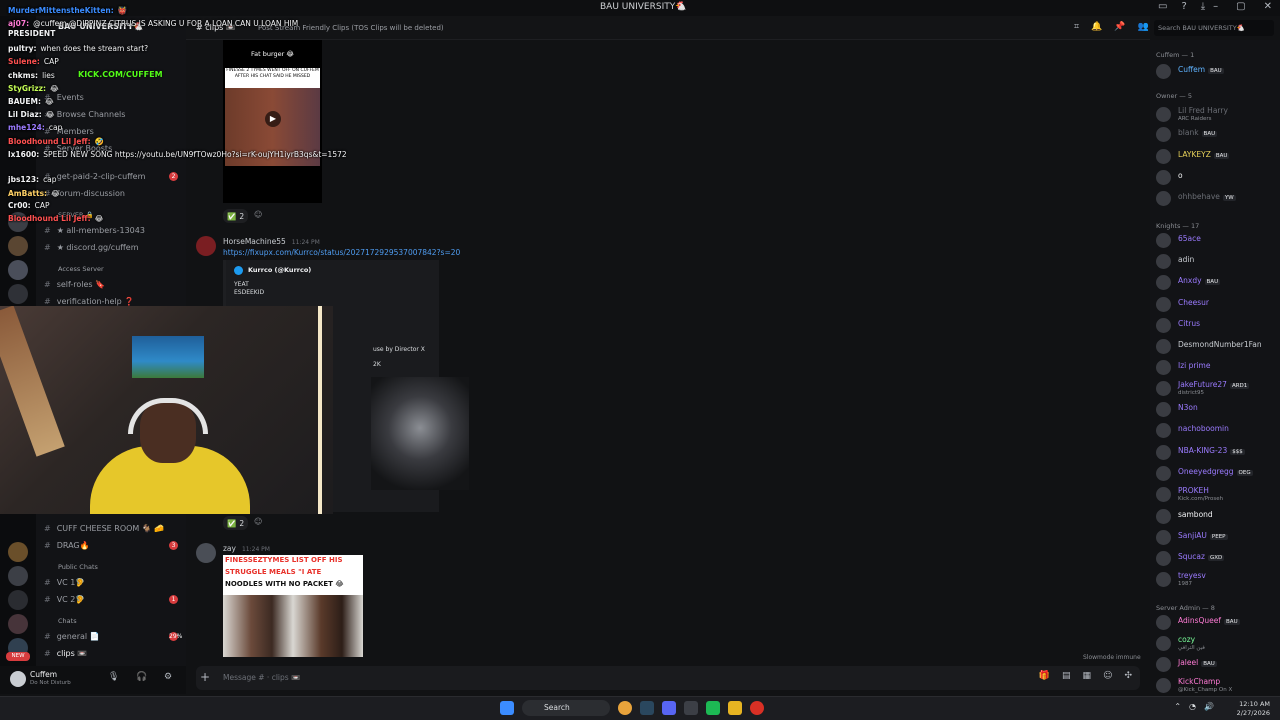 The width and height of the screenshot is (1280, 720). Describe the element at coordinates (1216, 410) in the screenshot. I see `member-item: N3on` at that location.